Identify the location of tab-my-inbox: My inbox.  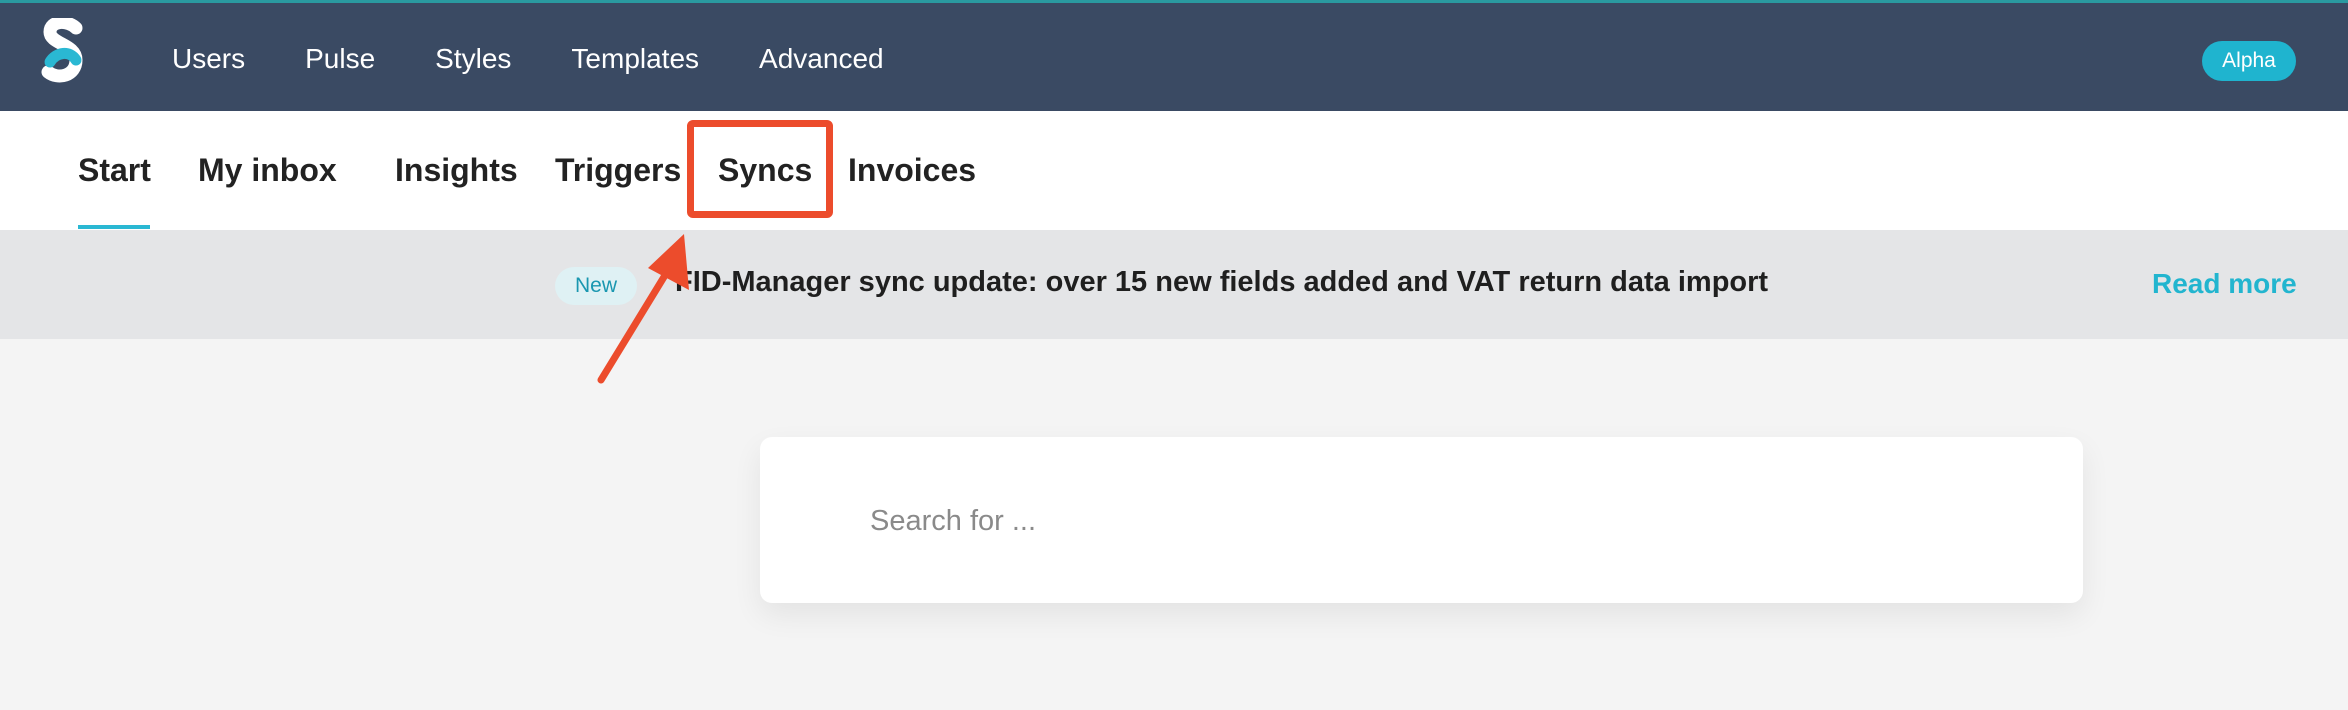
(267, 170).